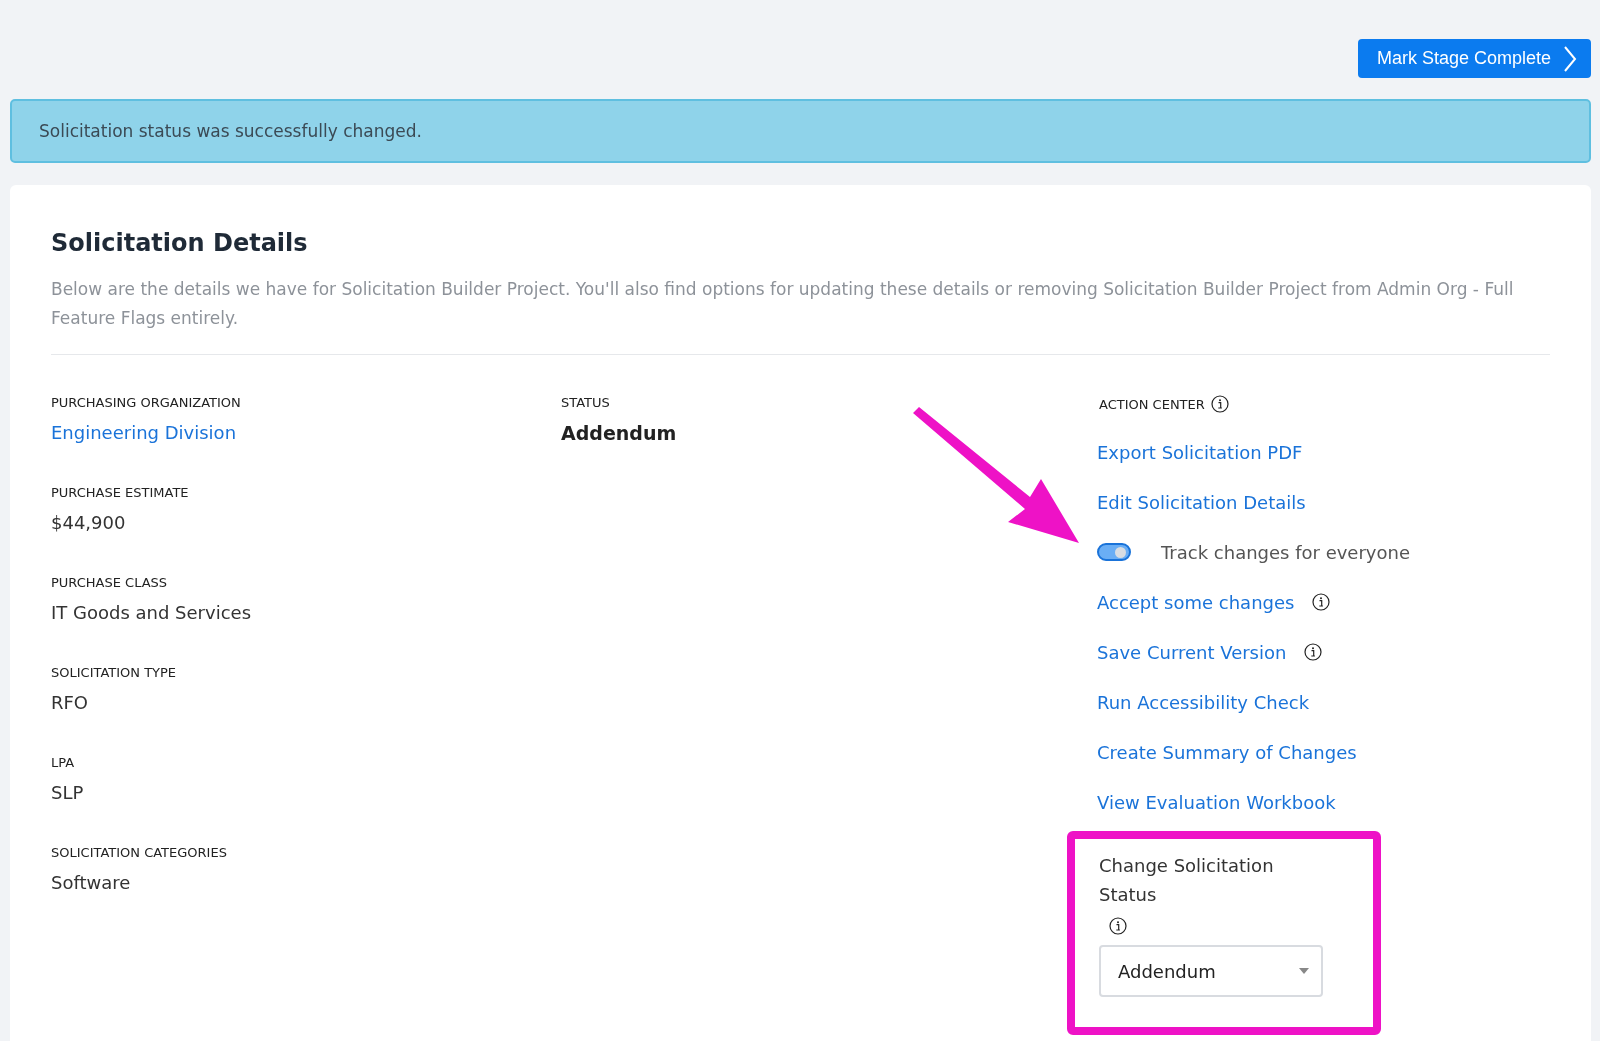 The height and width of the screenshot is (1041, 1600). Describe the element at coordinates (1474, 58) in the screenshot. I see `mark-stage-complete-button: Mark Stage Complete` at that location.